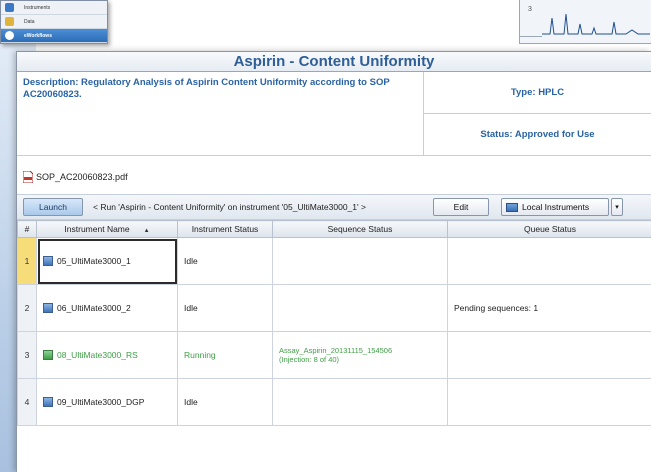 Image resolution: width=651 pixels, height=472 pixels. What do you see at coordinates (27, 402) in the screenshot?
I see `row-number: 4` at bounding box center [27, 402].